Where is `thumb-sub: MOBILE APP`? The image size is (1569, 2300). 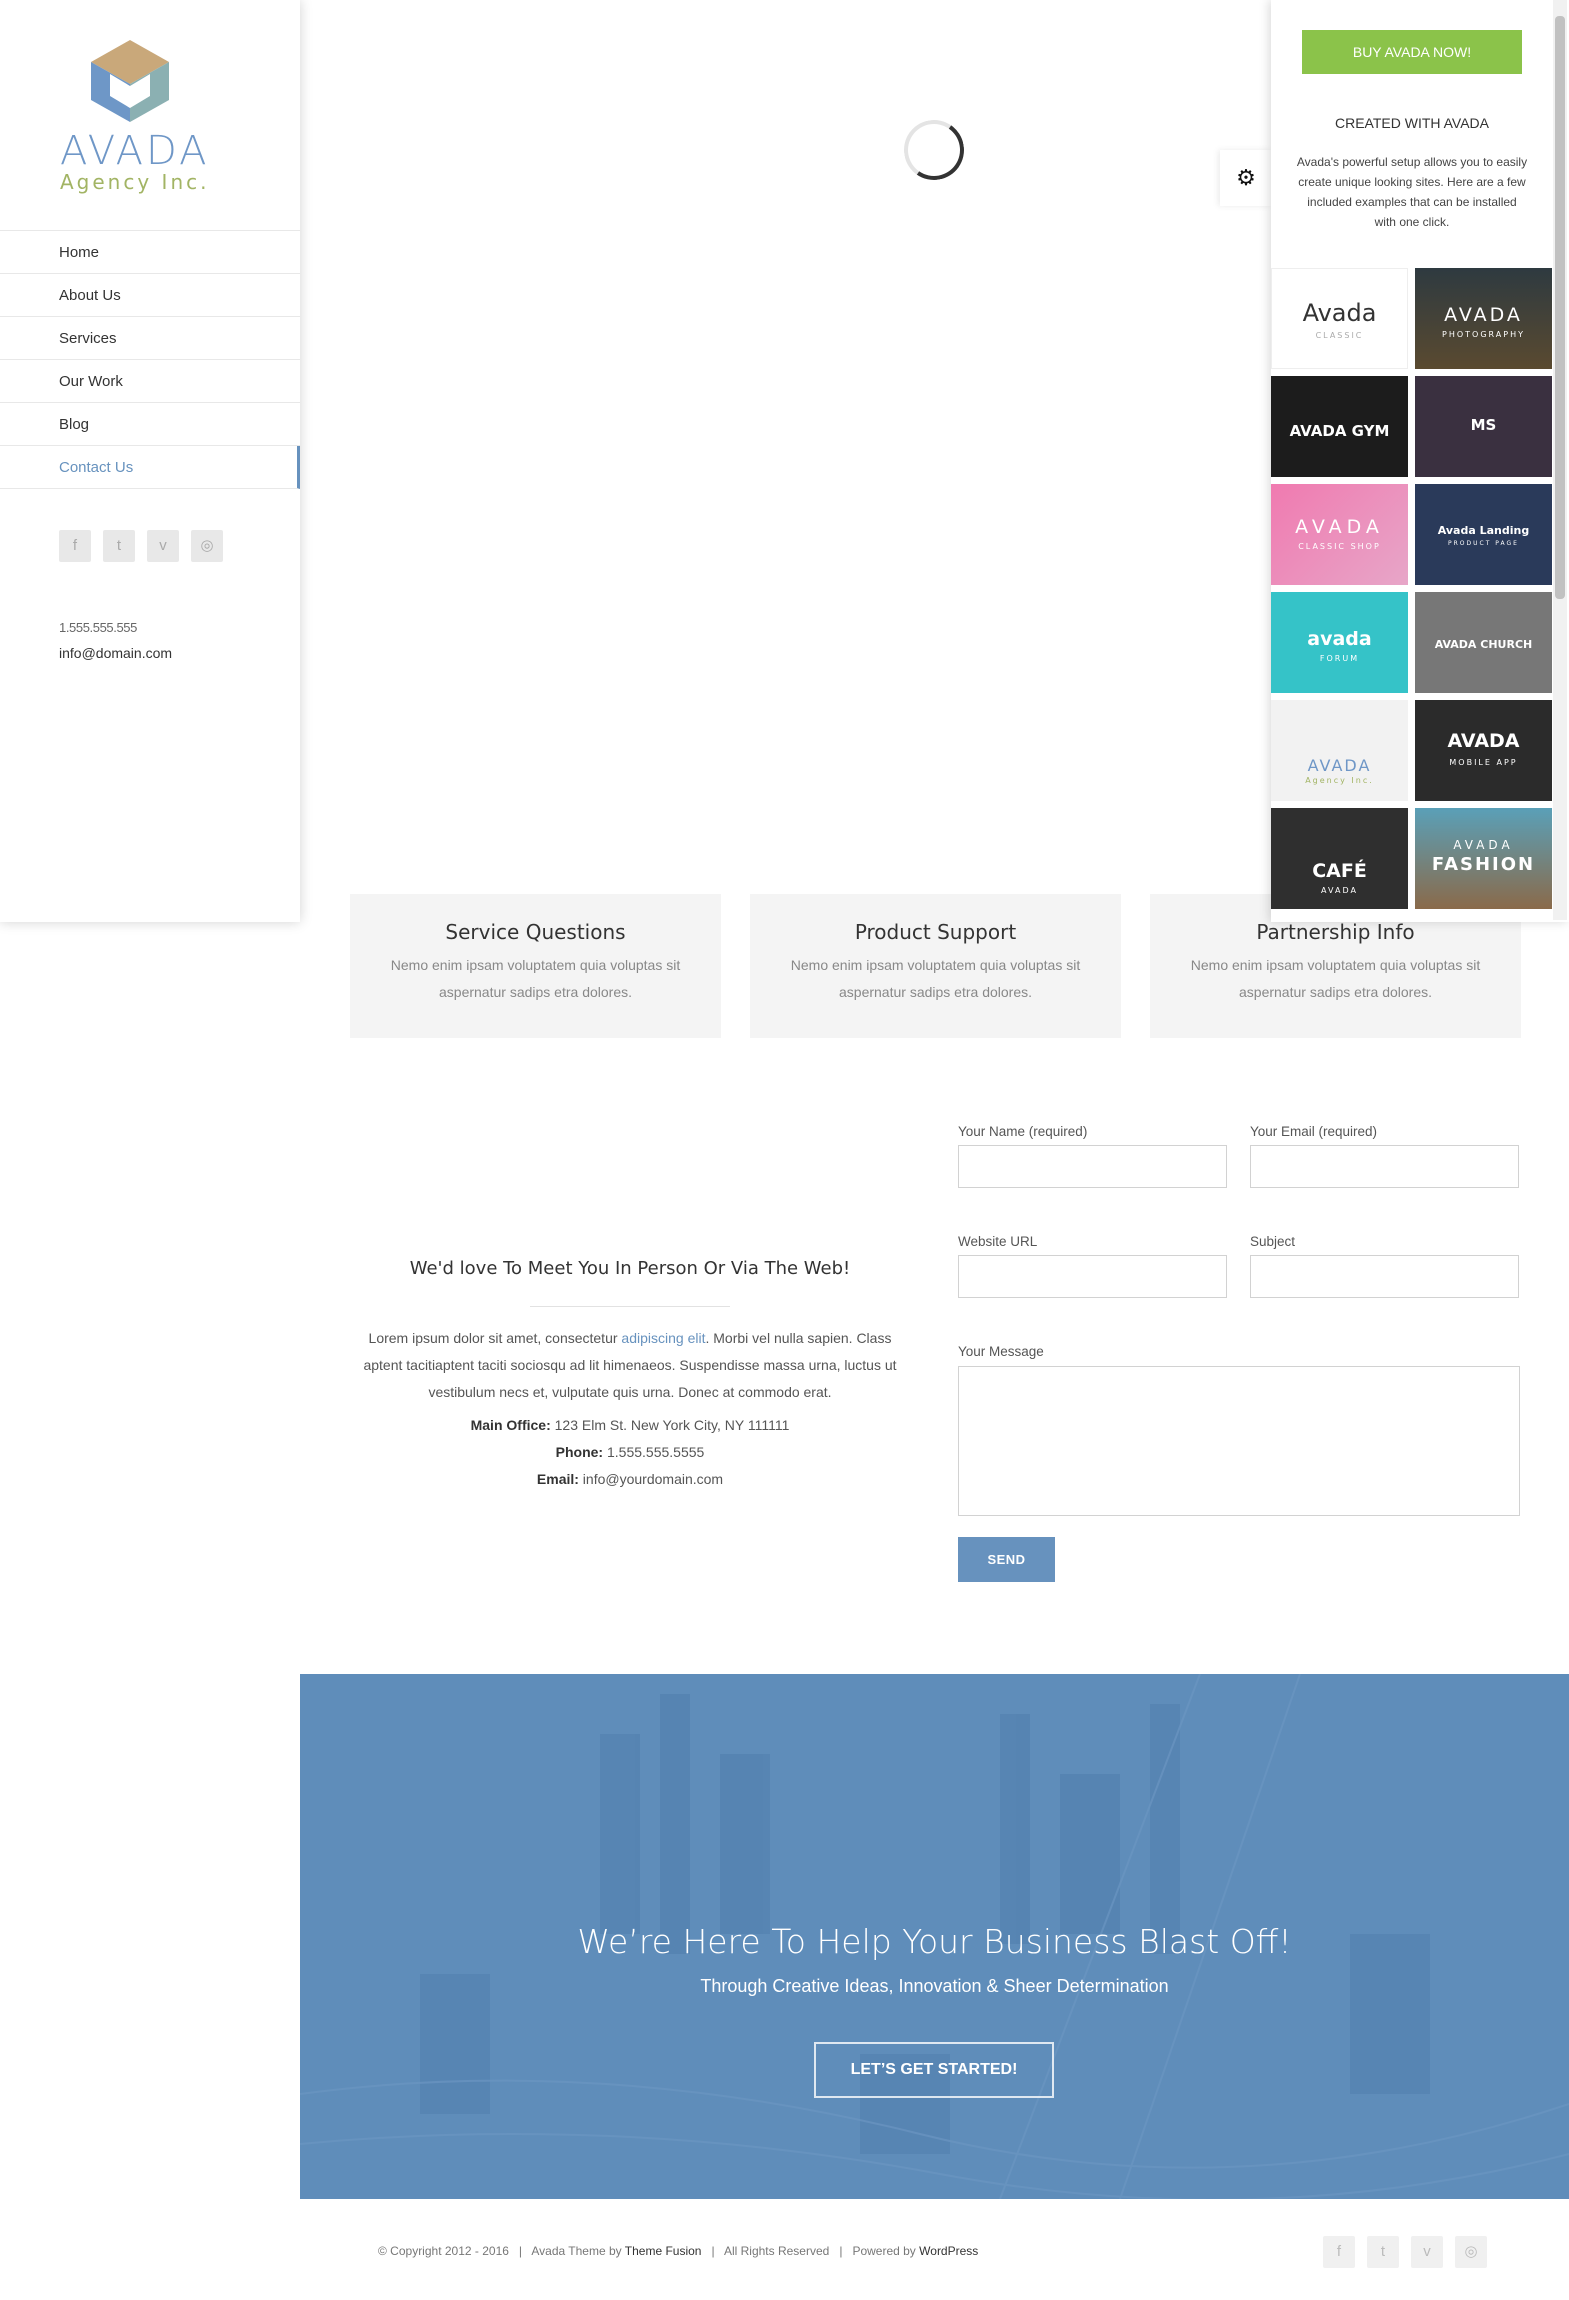 thumb-sub: MOBILE APP is located at coordinates (1483, 762).